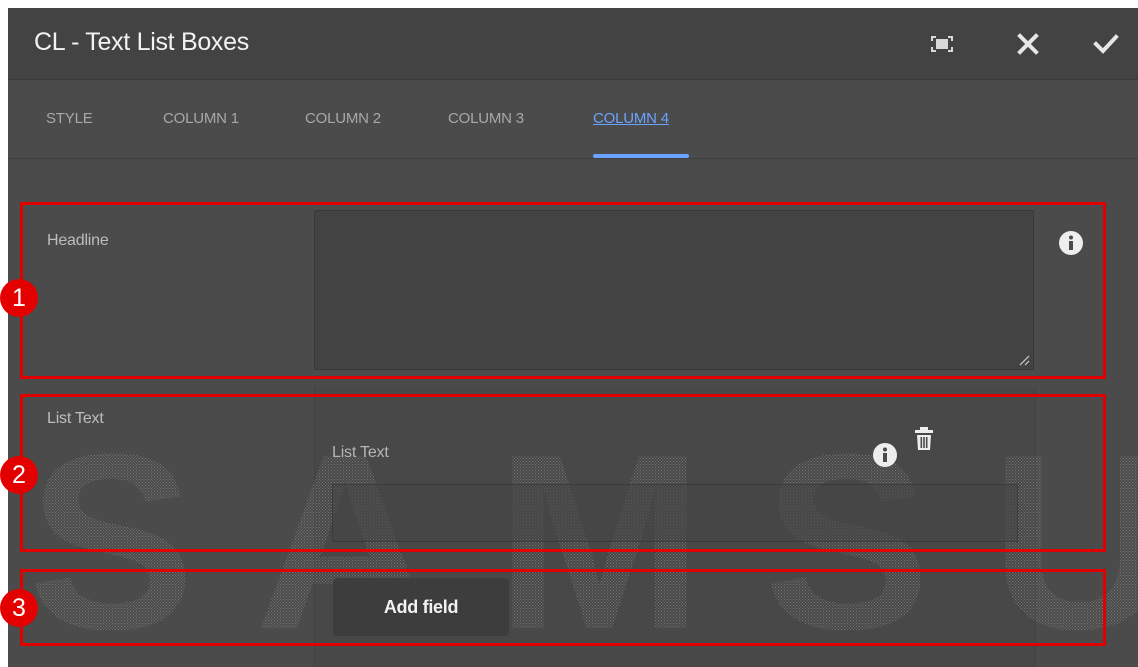 Image resolution: width=1138 pixels, height=667 pixels. Describe the element at coordinates (69, 118) in the screenshot. I see `tab-style: STYLE` at that location.